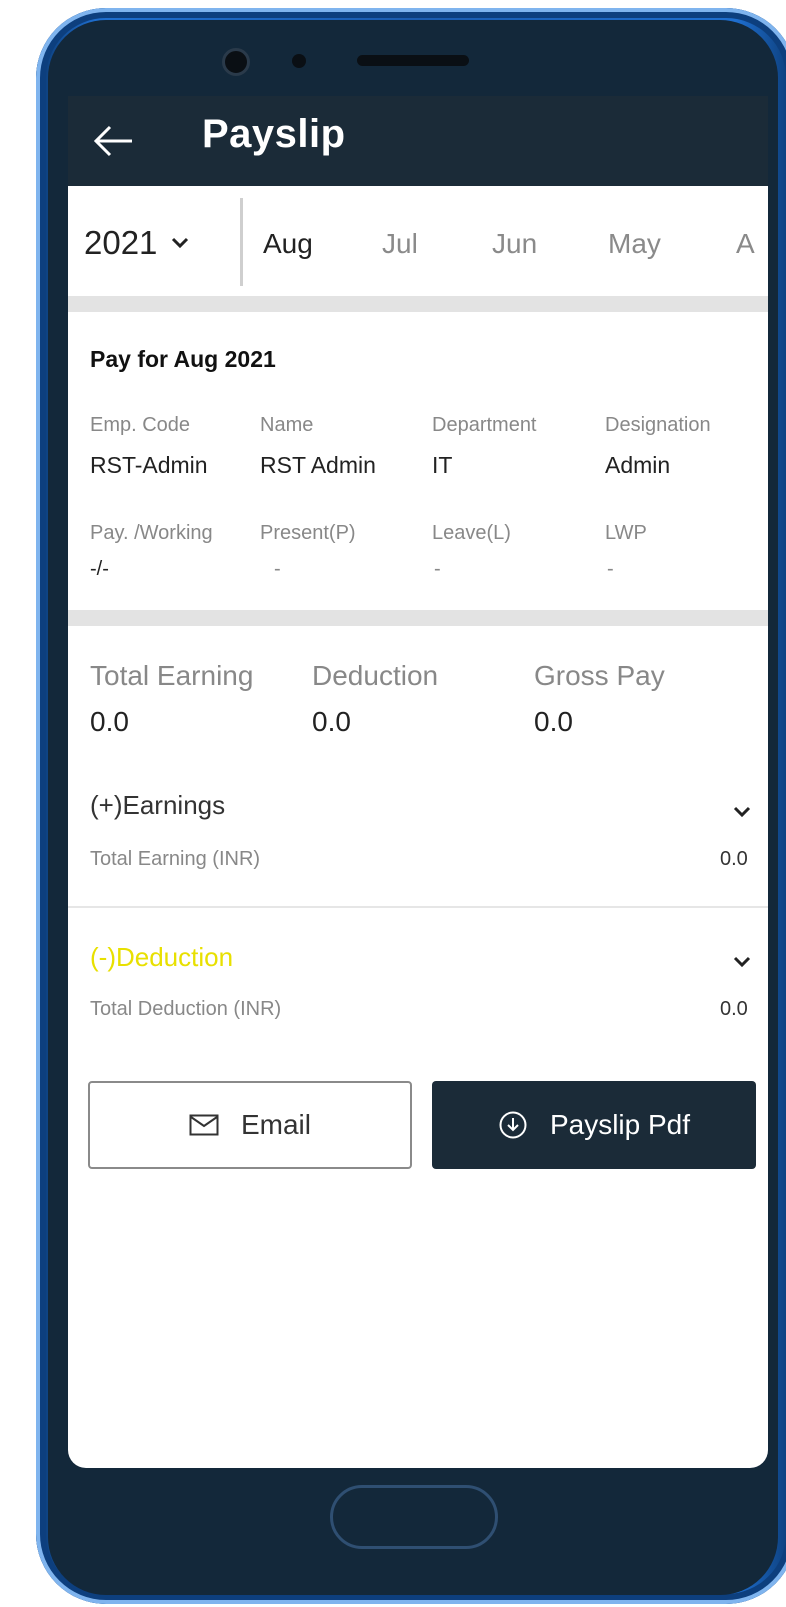 The image size is (786, 1607). What do you see at coordinates (599, 675) in the screenshot?
I see `gross-pay-label: Gross Pay` at bounding box center [599, 675].